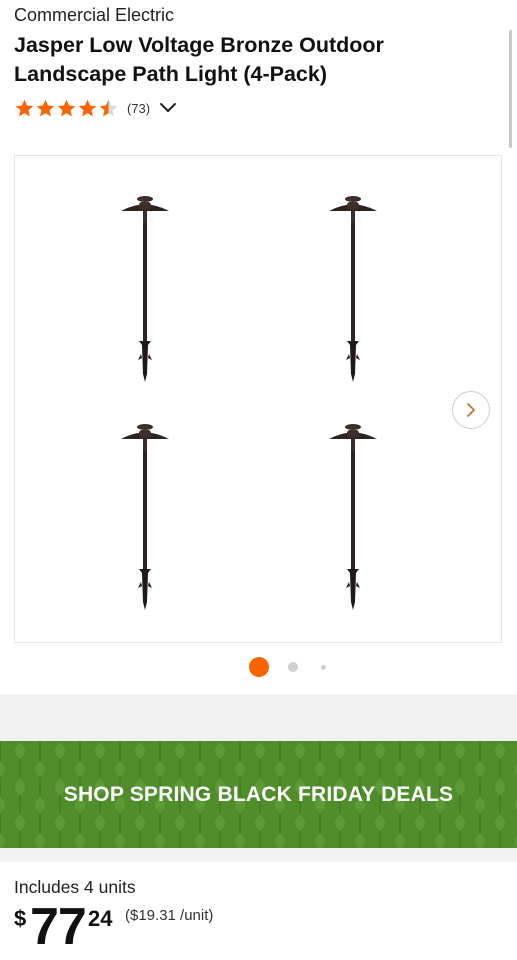 Image resolution: width=517 pixels, height=960 pixels. Describe the element at coordinates (138, 108) in the screenshot. I see `review-count: (73)` at that location.